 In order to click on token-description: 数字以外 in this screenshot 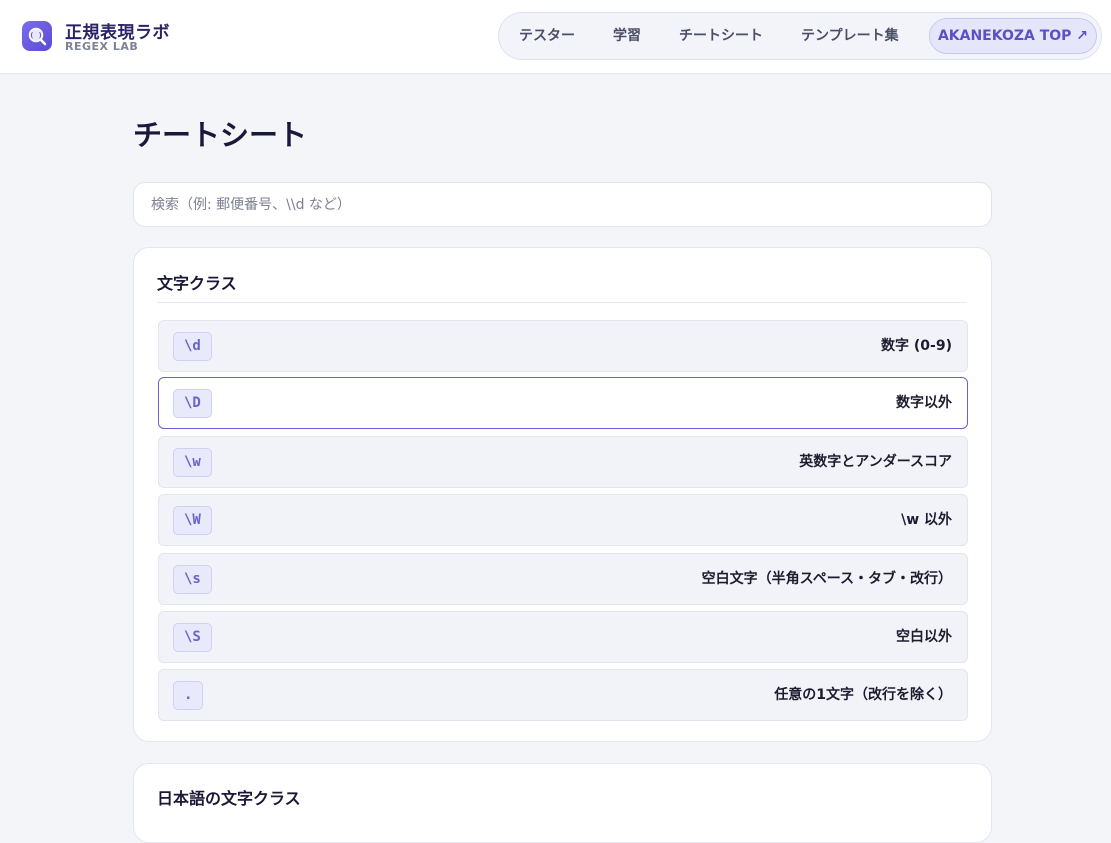, I will do `click(924, 403)`.